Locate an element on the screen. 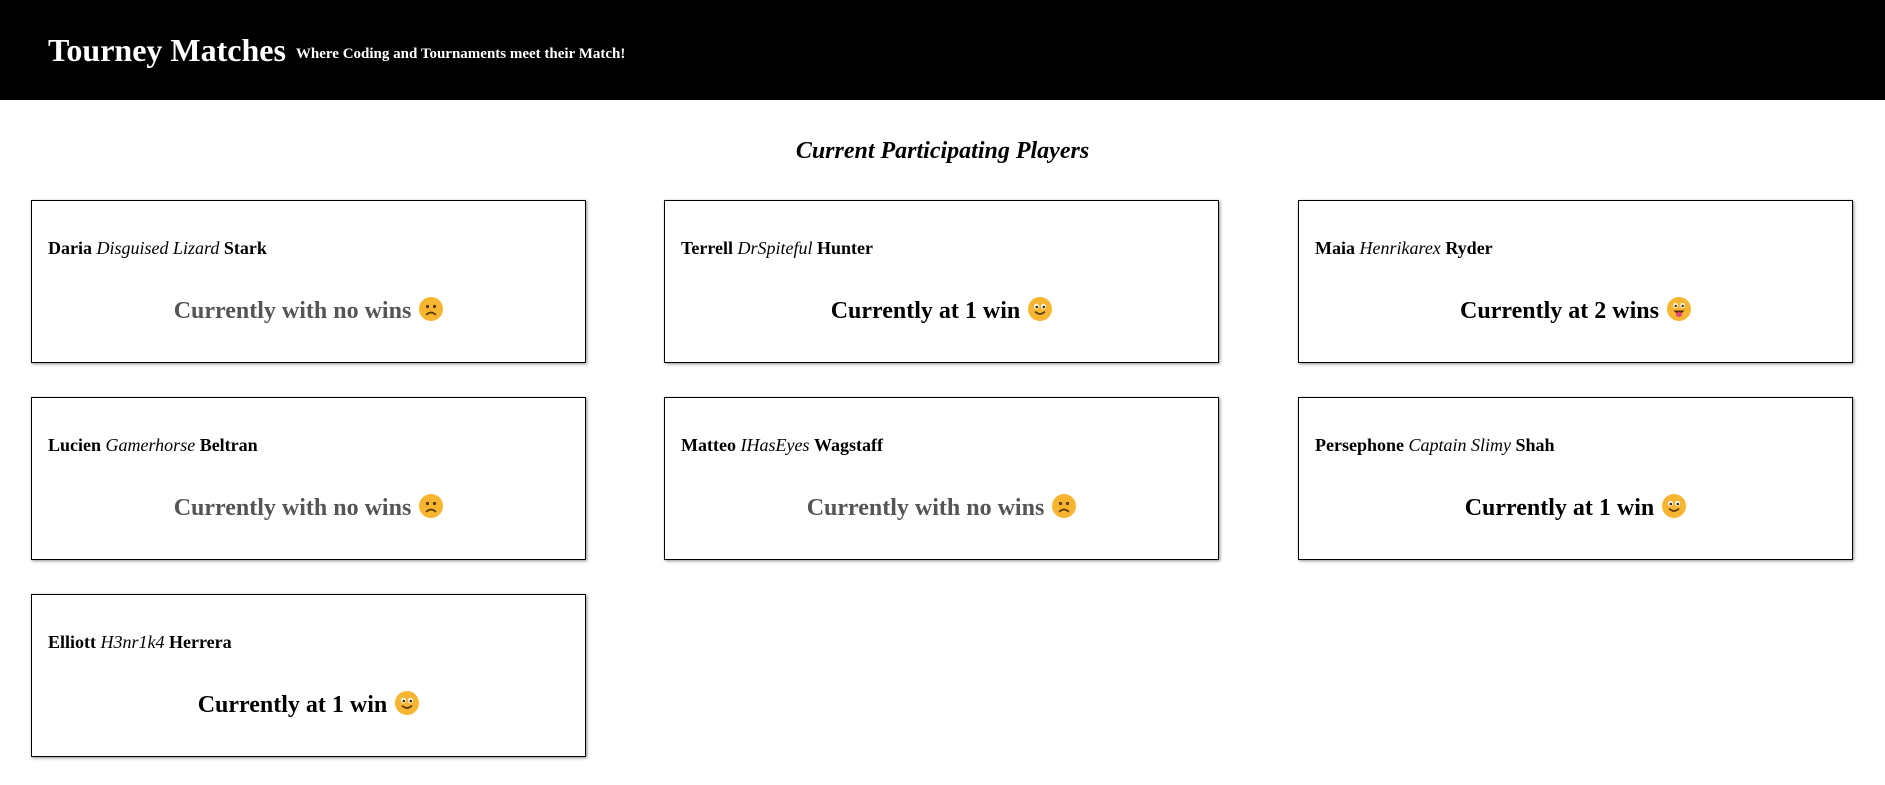 The image size is (1885, 785). player-nickname: Disguised Lizard is located at coordinates (158, 248).